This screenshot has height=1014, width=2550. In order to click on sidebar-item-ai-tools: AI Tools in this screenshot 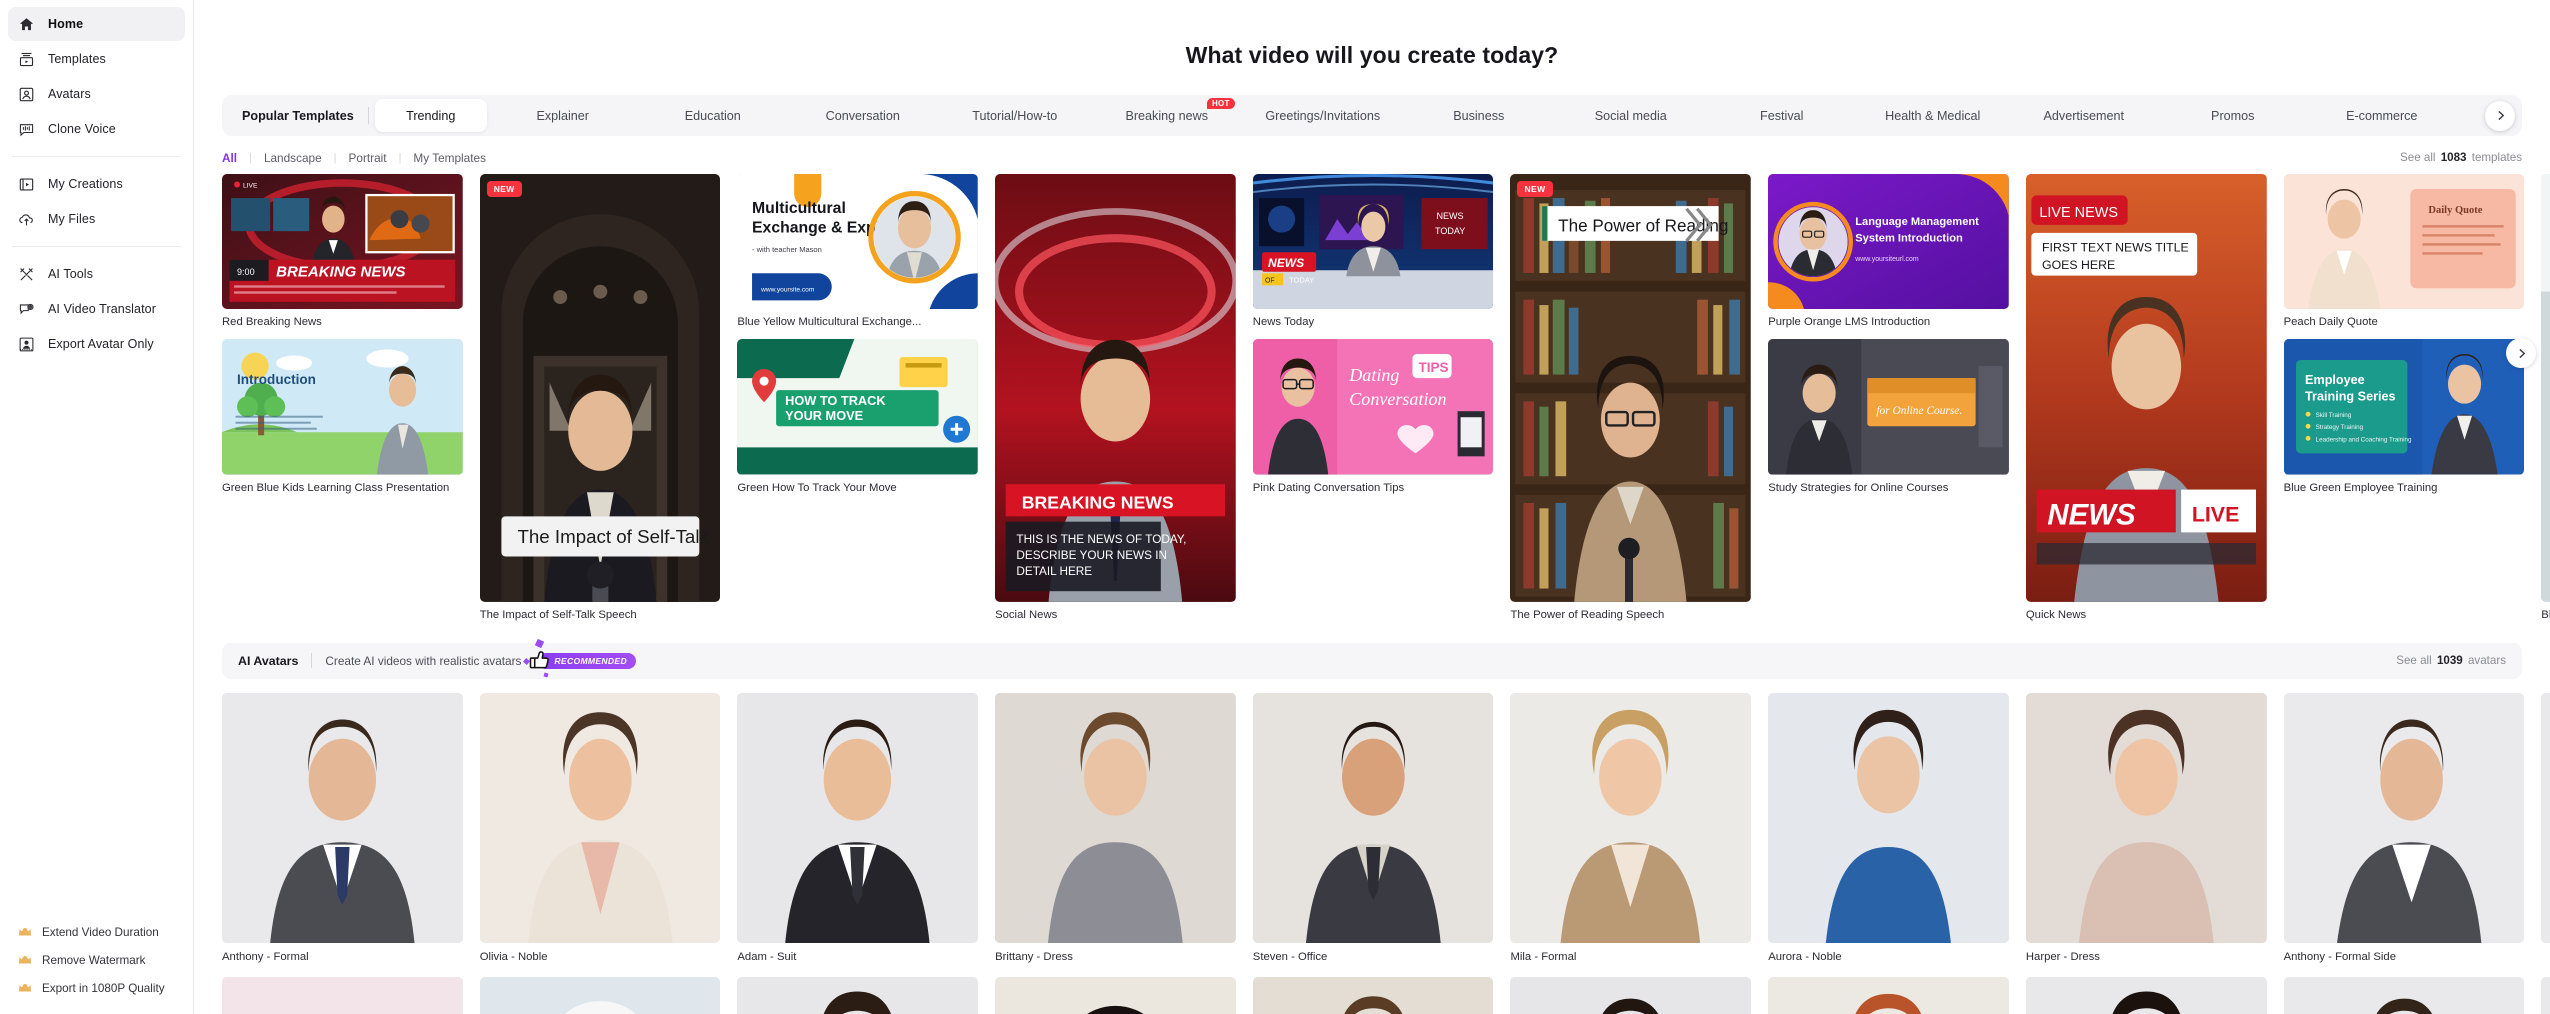, I will do `click(96, 274)`.